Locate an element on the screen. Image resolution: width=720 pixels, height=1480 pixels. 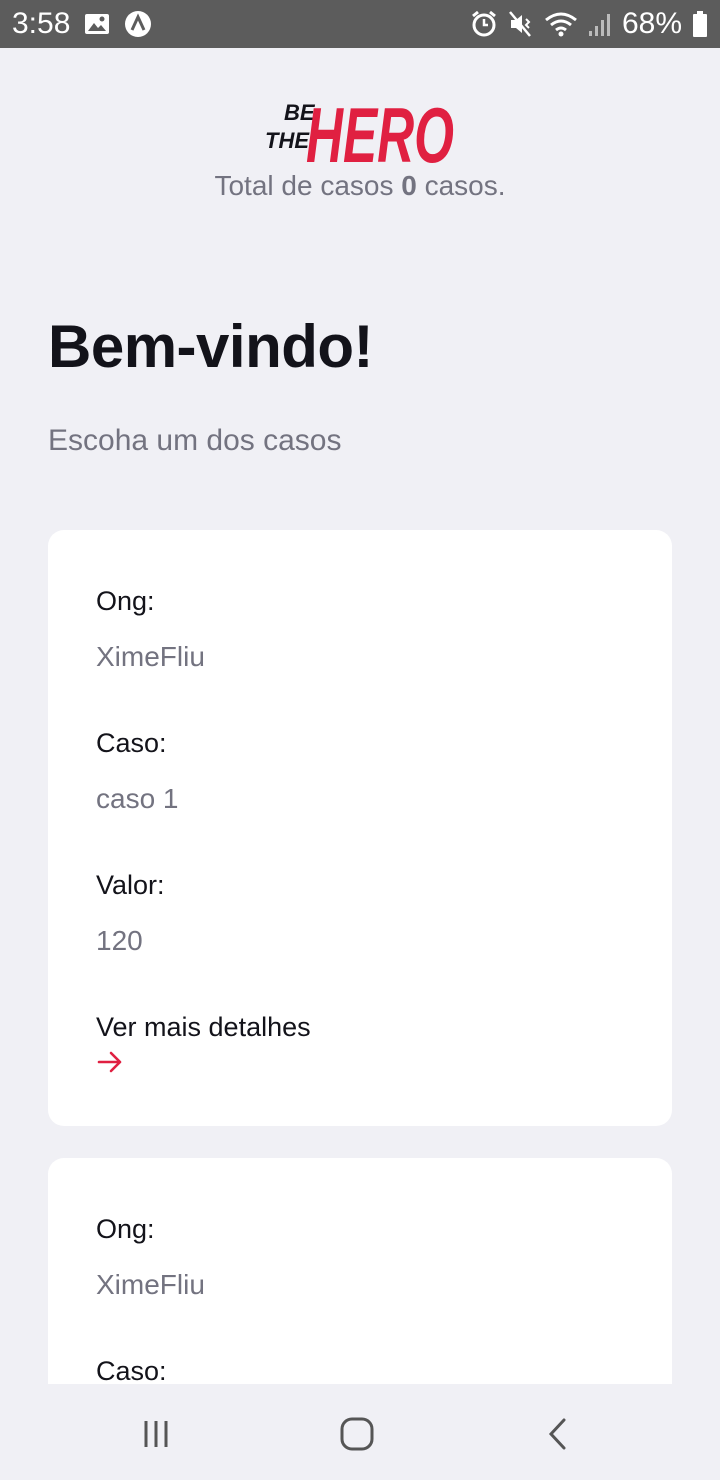
app-a-icon is located at coordinates (138, 24).